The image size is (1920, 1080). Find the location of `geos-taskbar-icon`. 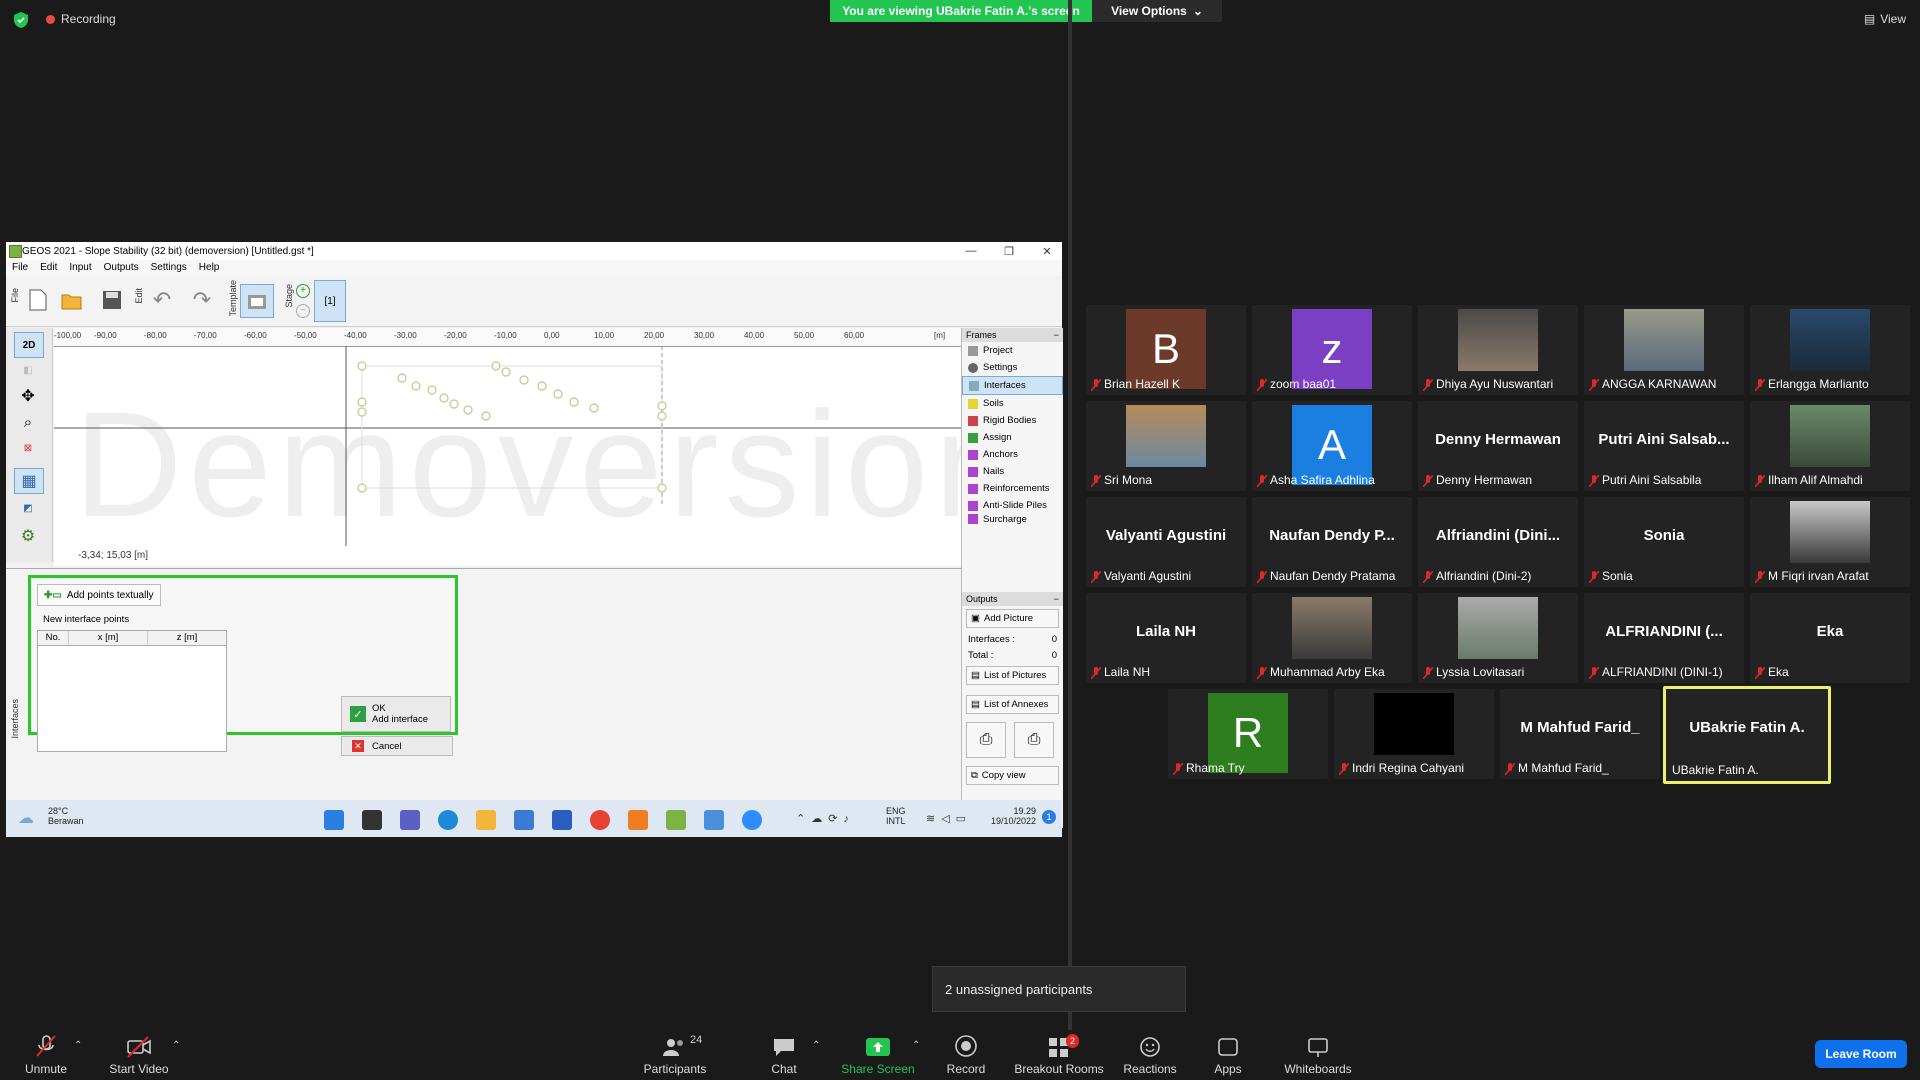

geos-taskbar-icon is located at coordinates (676, 820).